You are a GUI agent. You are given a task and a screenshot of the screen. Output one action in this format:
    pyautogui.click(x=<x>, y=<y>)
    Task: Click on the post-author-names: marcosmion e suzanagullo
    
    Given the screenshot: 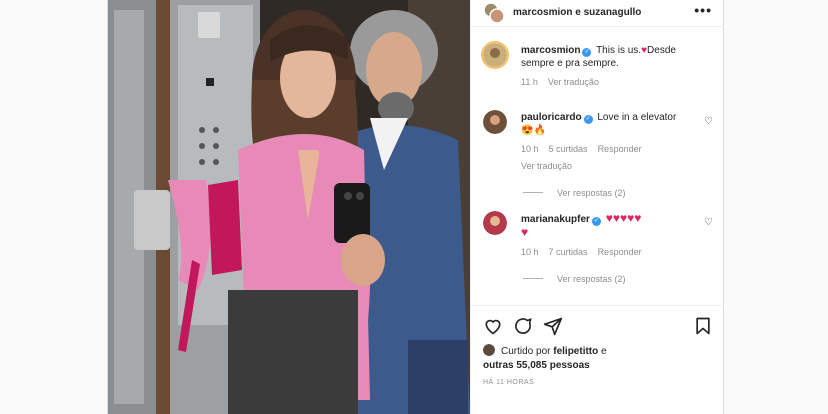 What is the action you would take?
    pyautogui.click(x=577, y=12)
    